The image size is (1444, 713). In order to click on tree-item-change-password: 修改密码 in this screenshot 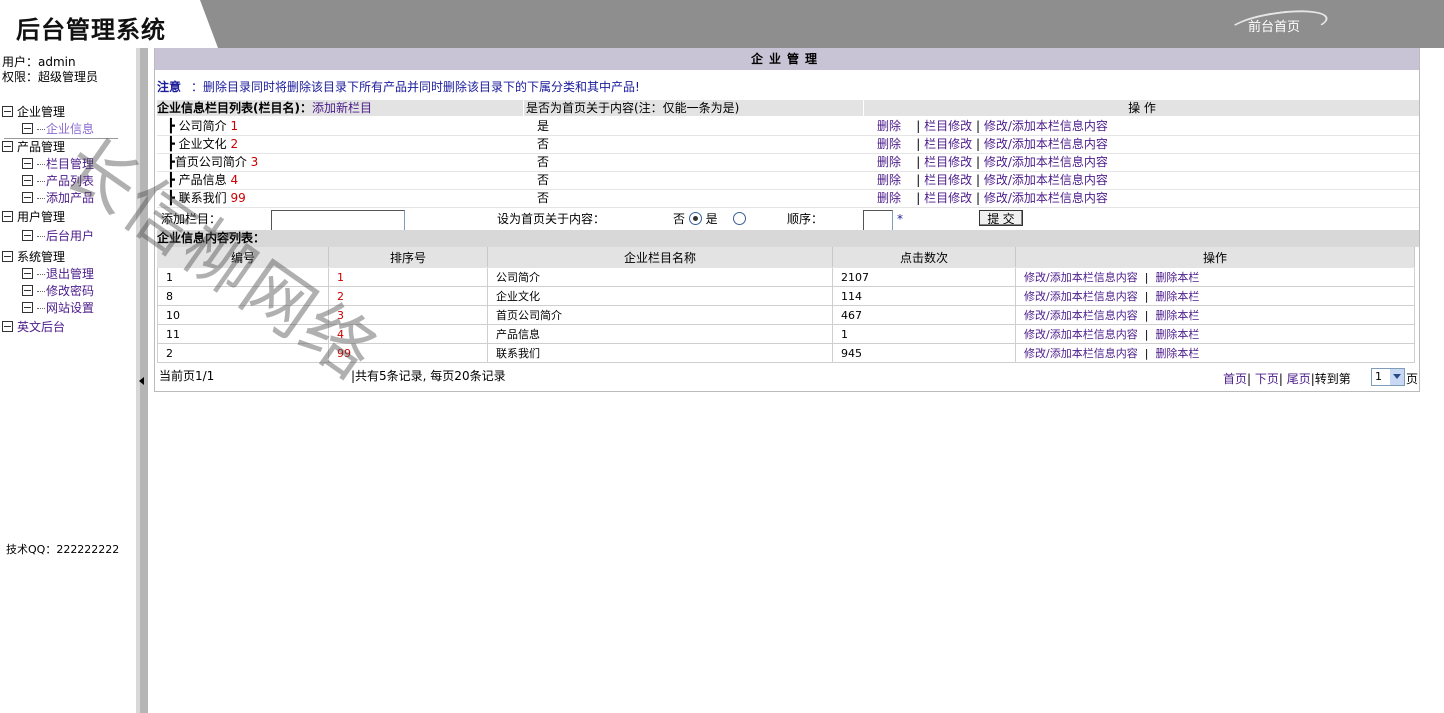, I will do `click(58, 290)`.